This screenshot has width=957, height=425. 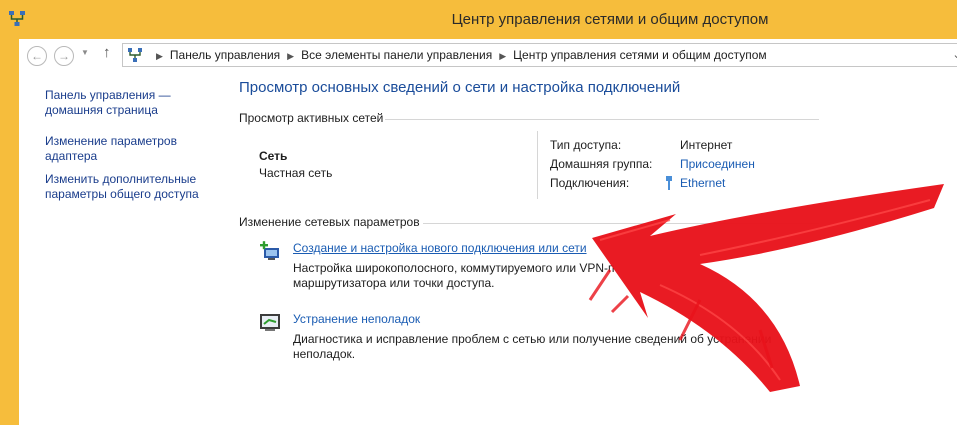 I want to click on sidebar-item-label: параметры общего доступа, so click(x=122, y=194).